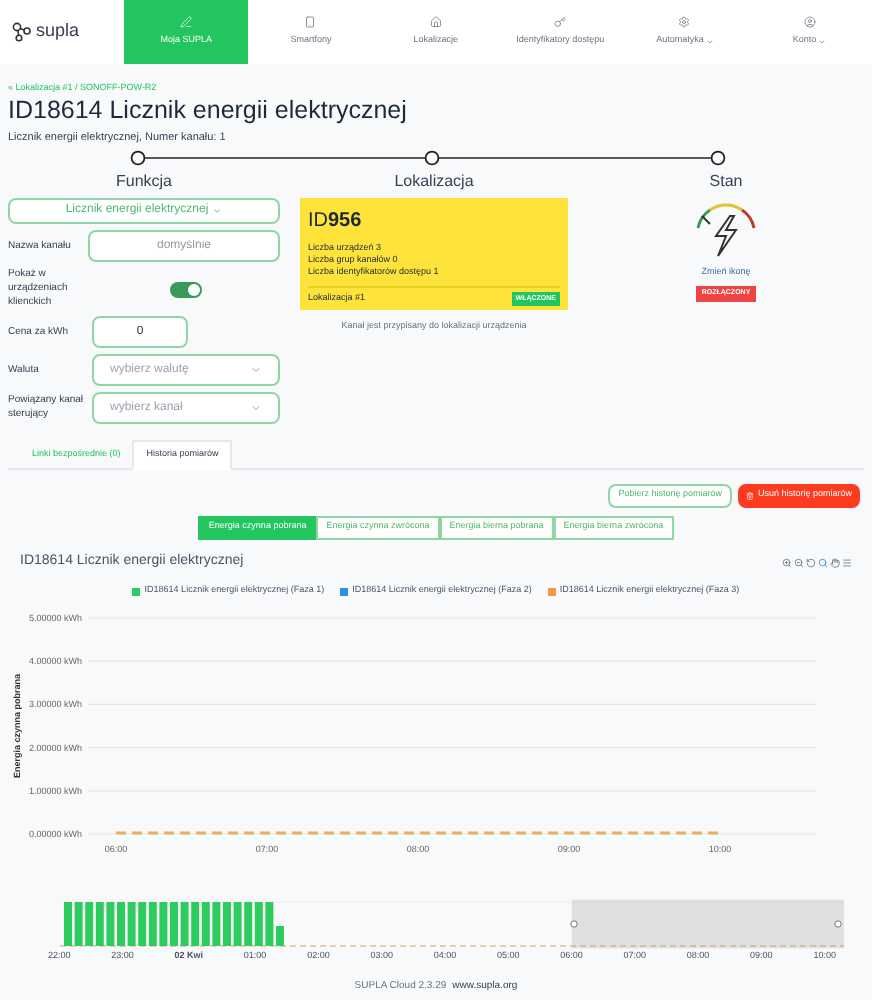 The image size is (872, 1000). I want to click on user-icon, so click(809, 22).